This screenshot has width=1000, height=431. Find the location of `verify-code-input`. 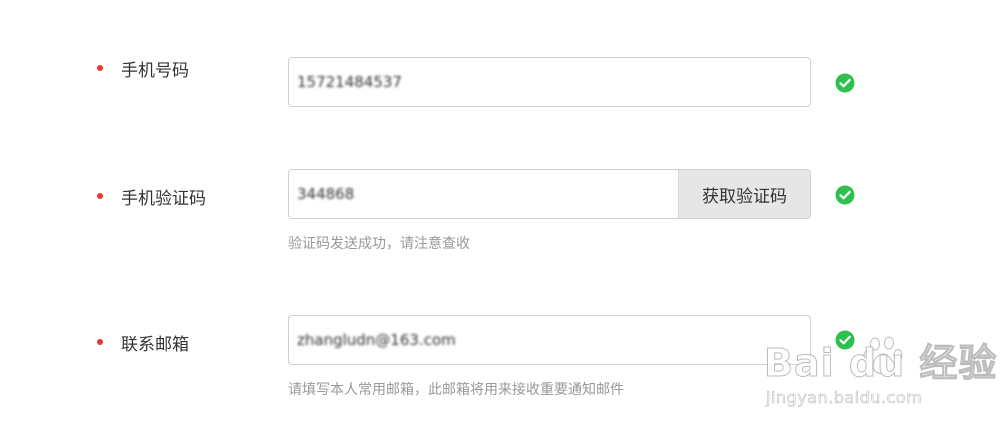

verify-code-input is located at coordinates (484, 194).